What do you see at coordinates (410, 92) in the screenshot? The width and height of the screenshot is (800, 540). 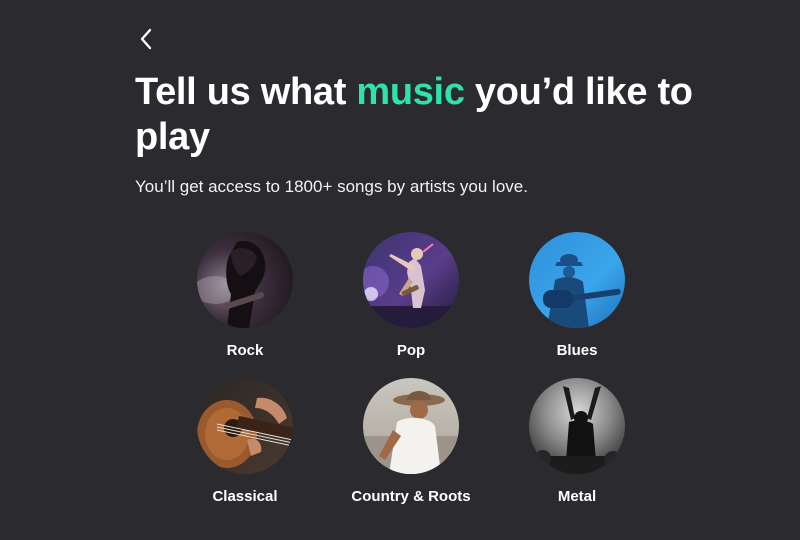 I see `title-accent-word: music` at bounding box center [410, 92].